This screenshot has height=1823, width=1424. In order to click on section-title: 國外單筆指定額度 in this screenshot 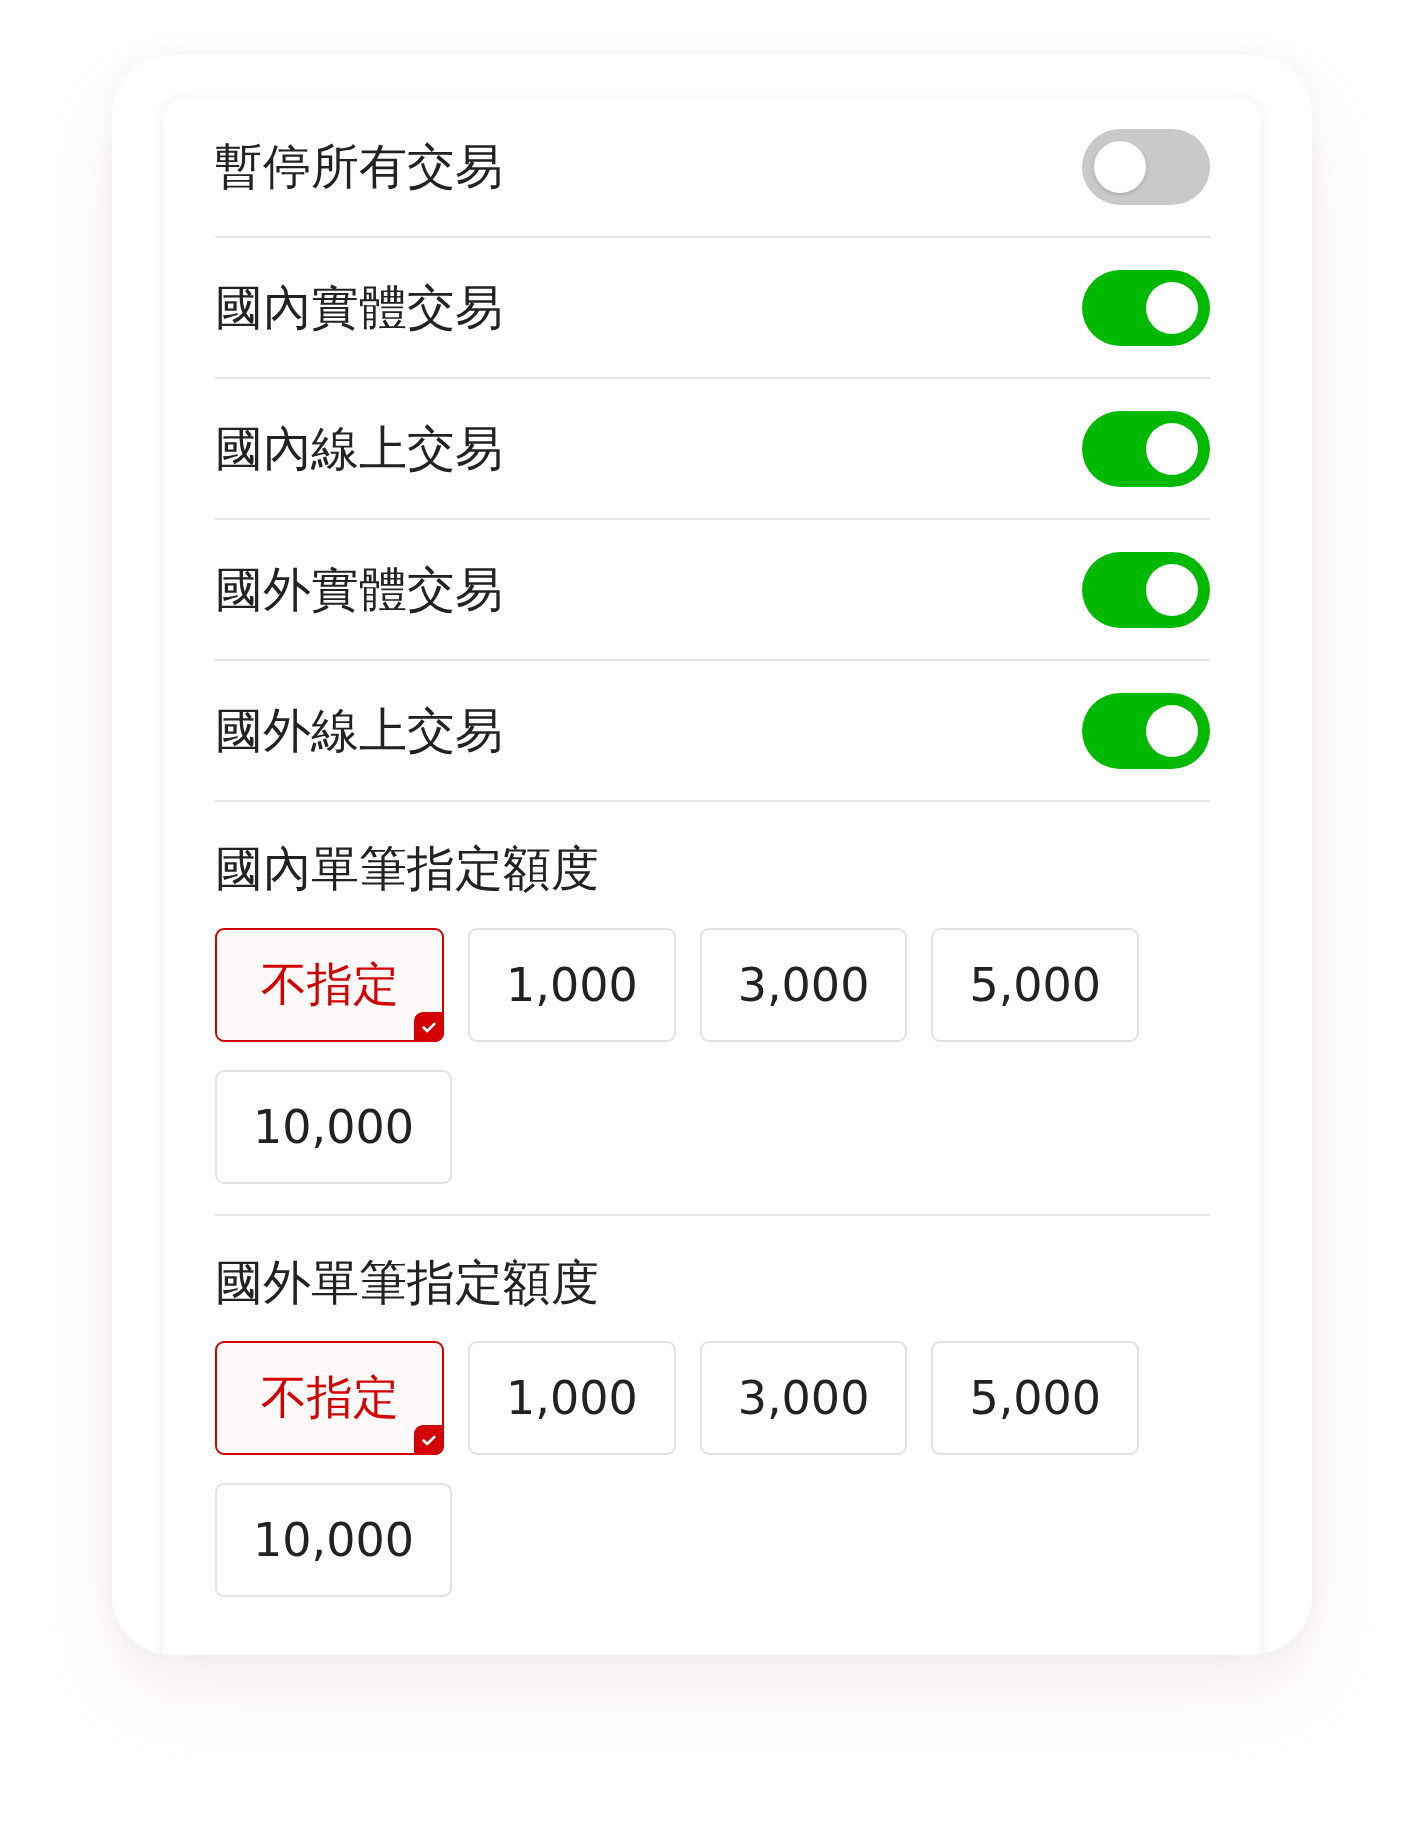, I will do `click(407, 1282)`.